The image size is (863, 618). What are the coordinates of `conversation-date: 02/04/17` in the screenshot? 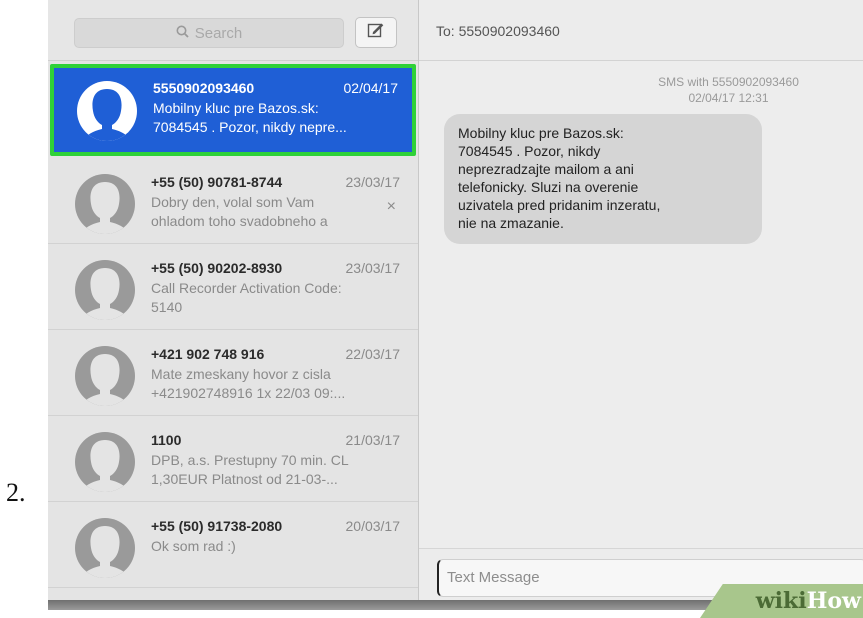 It's located at (371, 88).